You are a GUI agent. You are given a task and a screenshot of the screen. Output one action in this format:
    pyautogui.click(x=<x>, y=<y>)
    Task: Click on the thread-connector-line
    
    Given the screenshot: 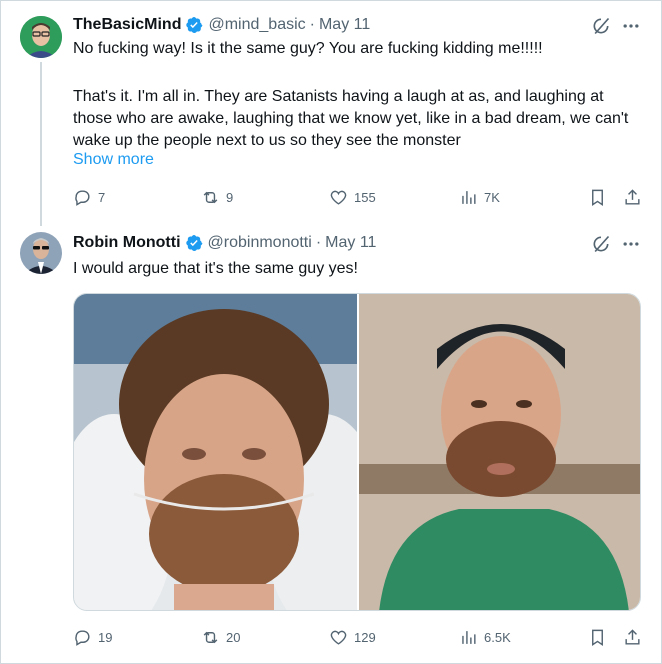 What is the action you would take?
    pyautogui.click(x=41, y=144)
    